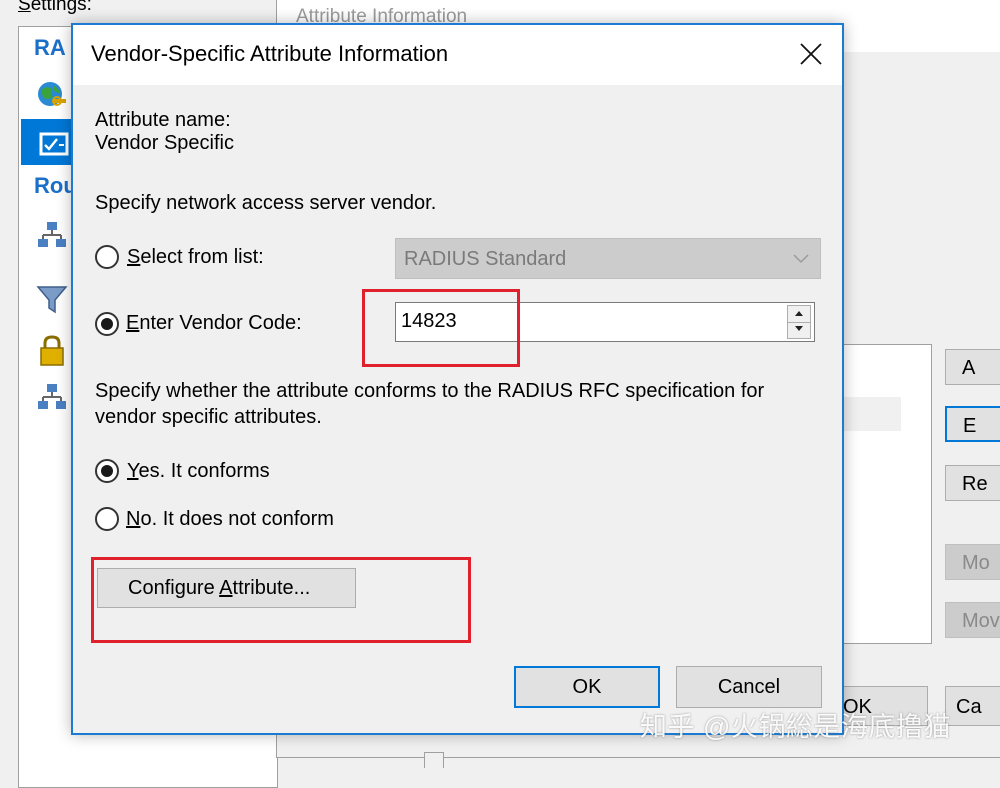 This screenshot has width=1000, height=788. I want to click on triangle-down-icon, so click(799, 328).